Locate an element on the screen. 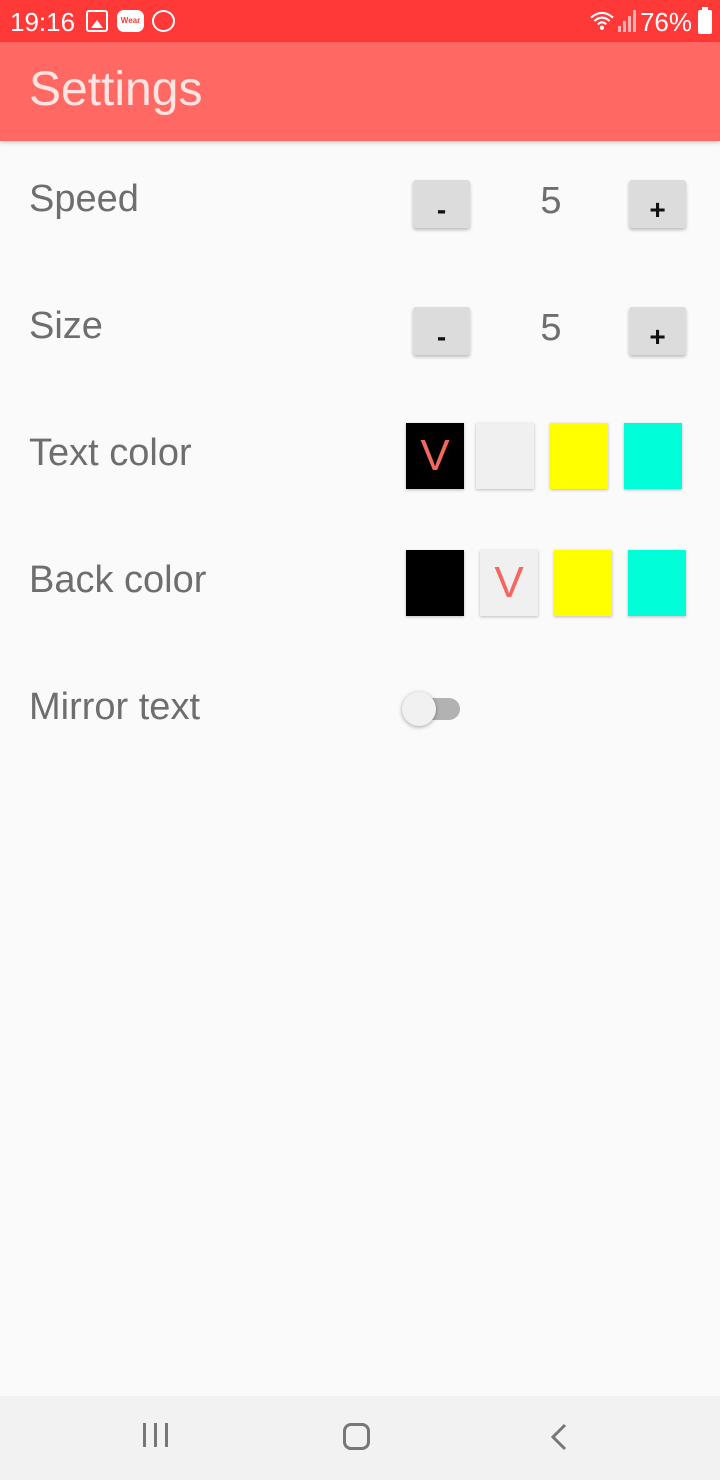  back-color-swatch-yellow is located at coordinates (583, 583).